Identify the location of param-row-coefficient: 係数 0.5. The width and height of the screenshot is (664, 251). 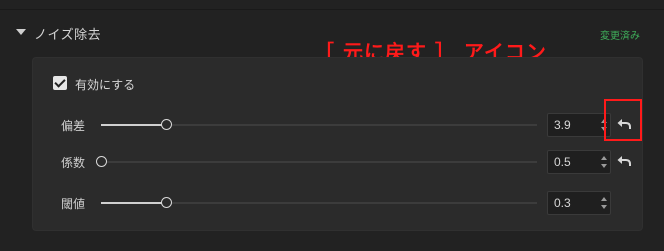
(337, 162).